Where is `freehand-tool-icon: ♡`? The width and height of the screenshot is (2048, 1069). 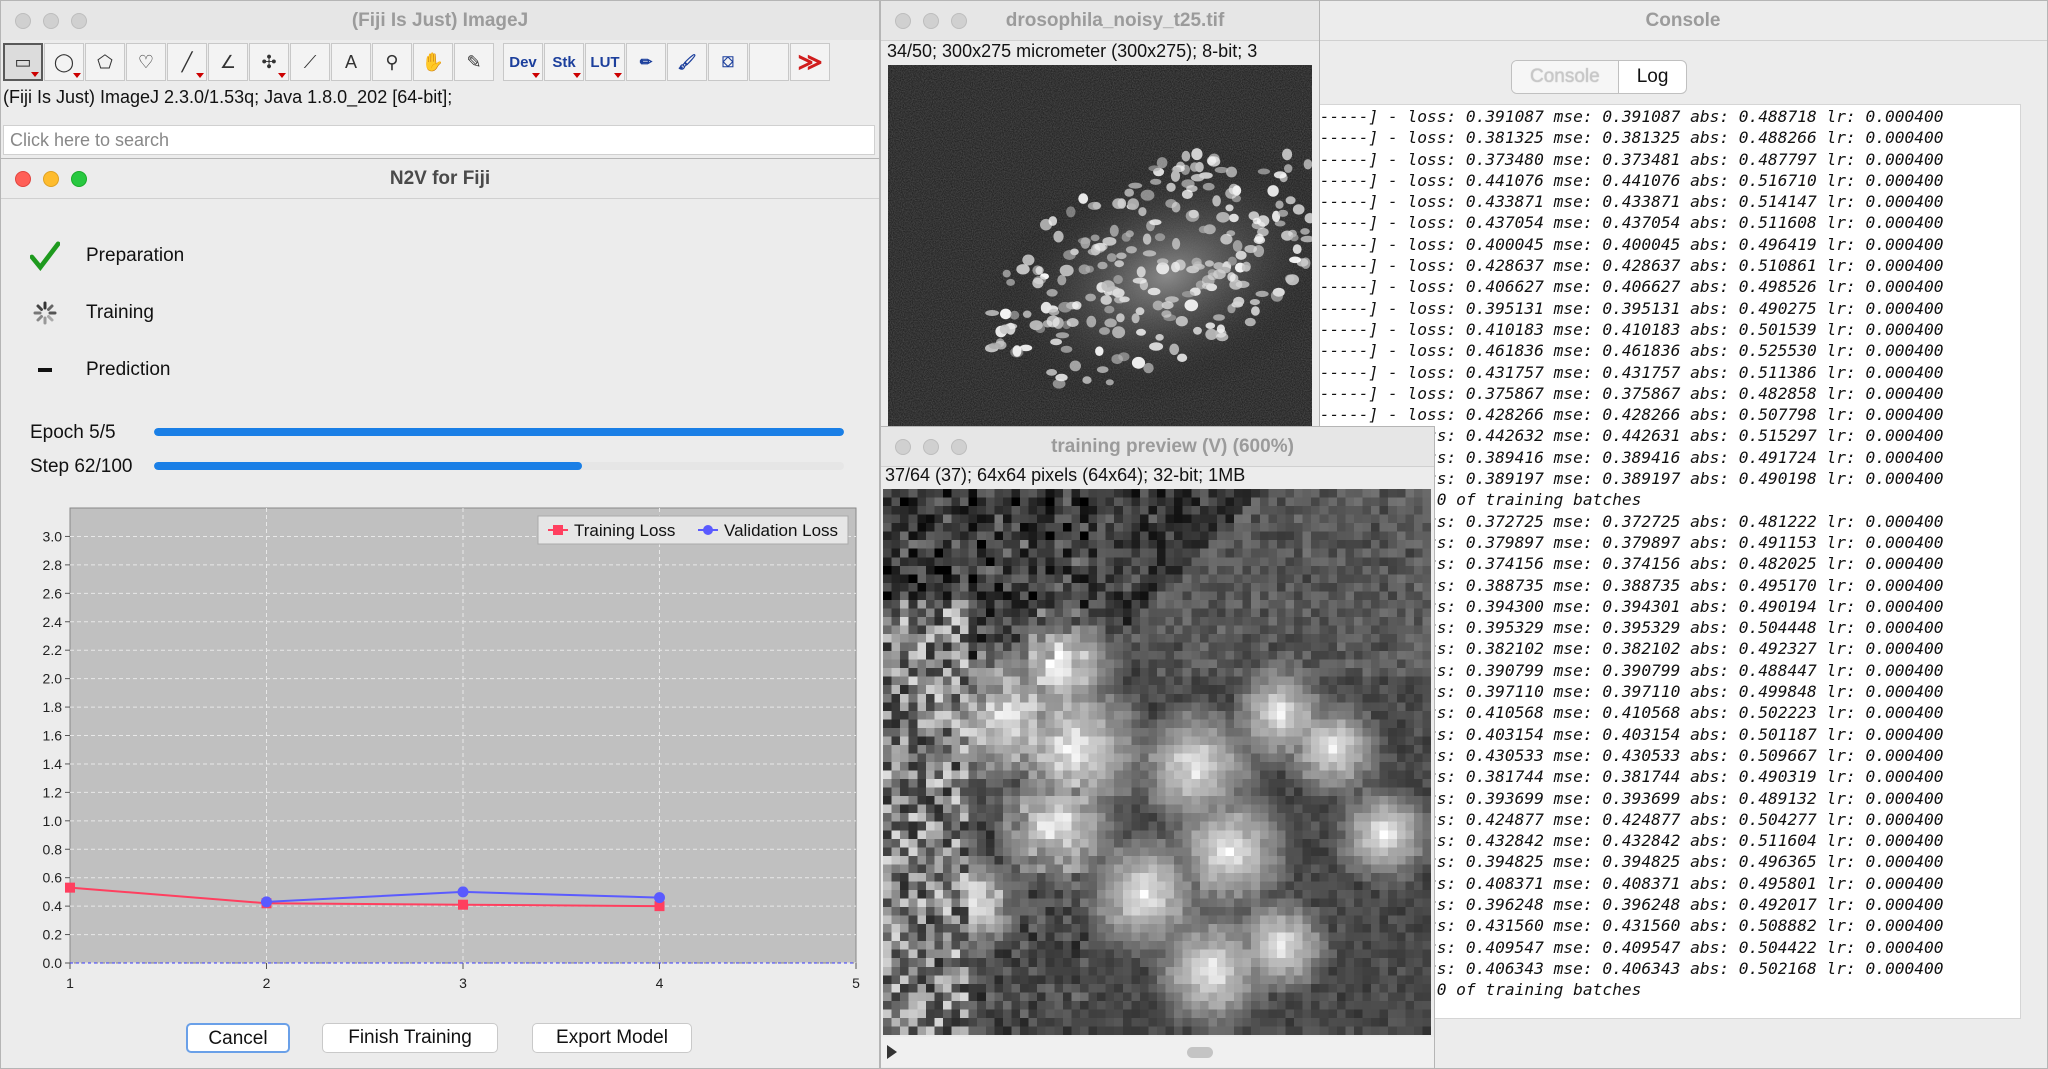
freehand-tool-icon: ♡ is located at coordinates (146, 62).